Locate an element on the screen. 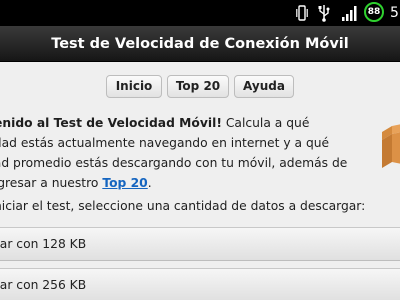 The image size is (400, 300). clock: 5 is located at coordinates (394, 13).